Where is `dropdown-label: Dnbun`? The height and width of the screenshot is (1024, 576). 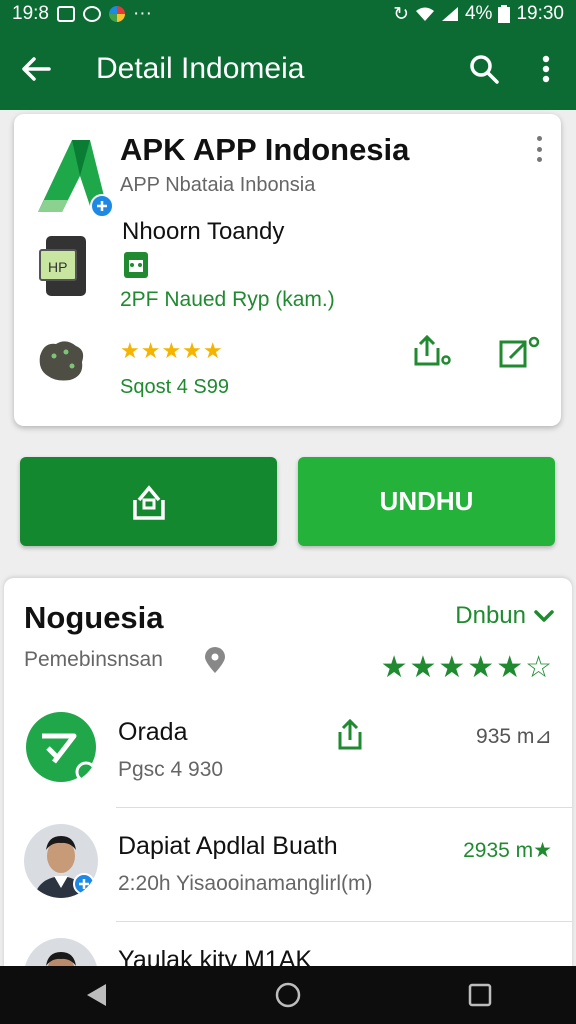
dropdown-label: Dnbun is located at coordinates (490, 615).